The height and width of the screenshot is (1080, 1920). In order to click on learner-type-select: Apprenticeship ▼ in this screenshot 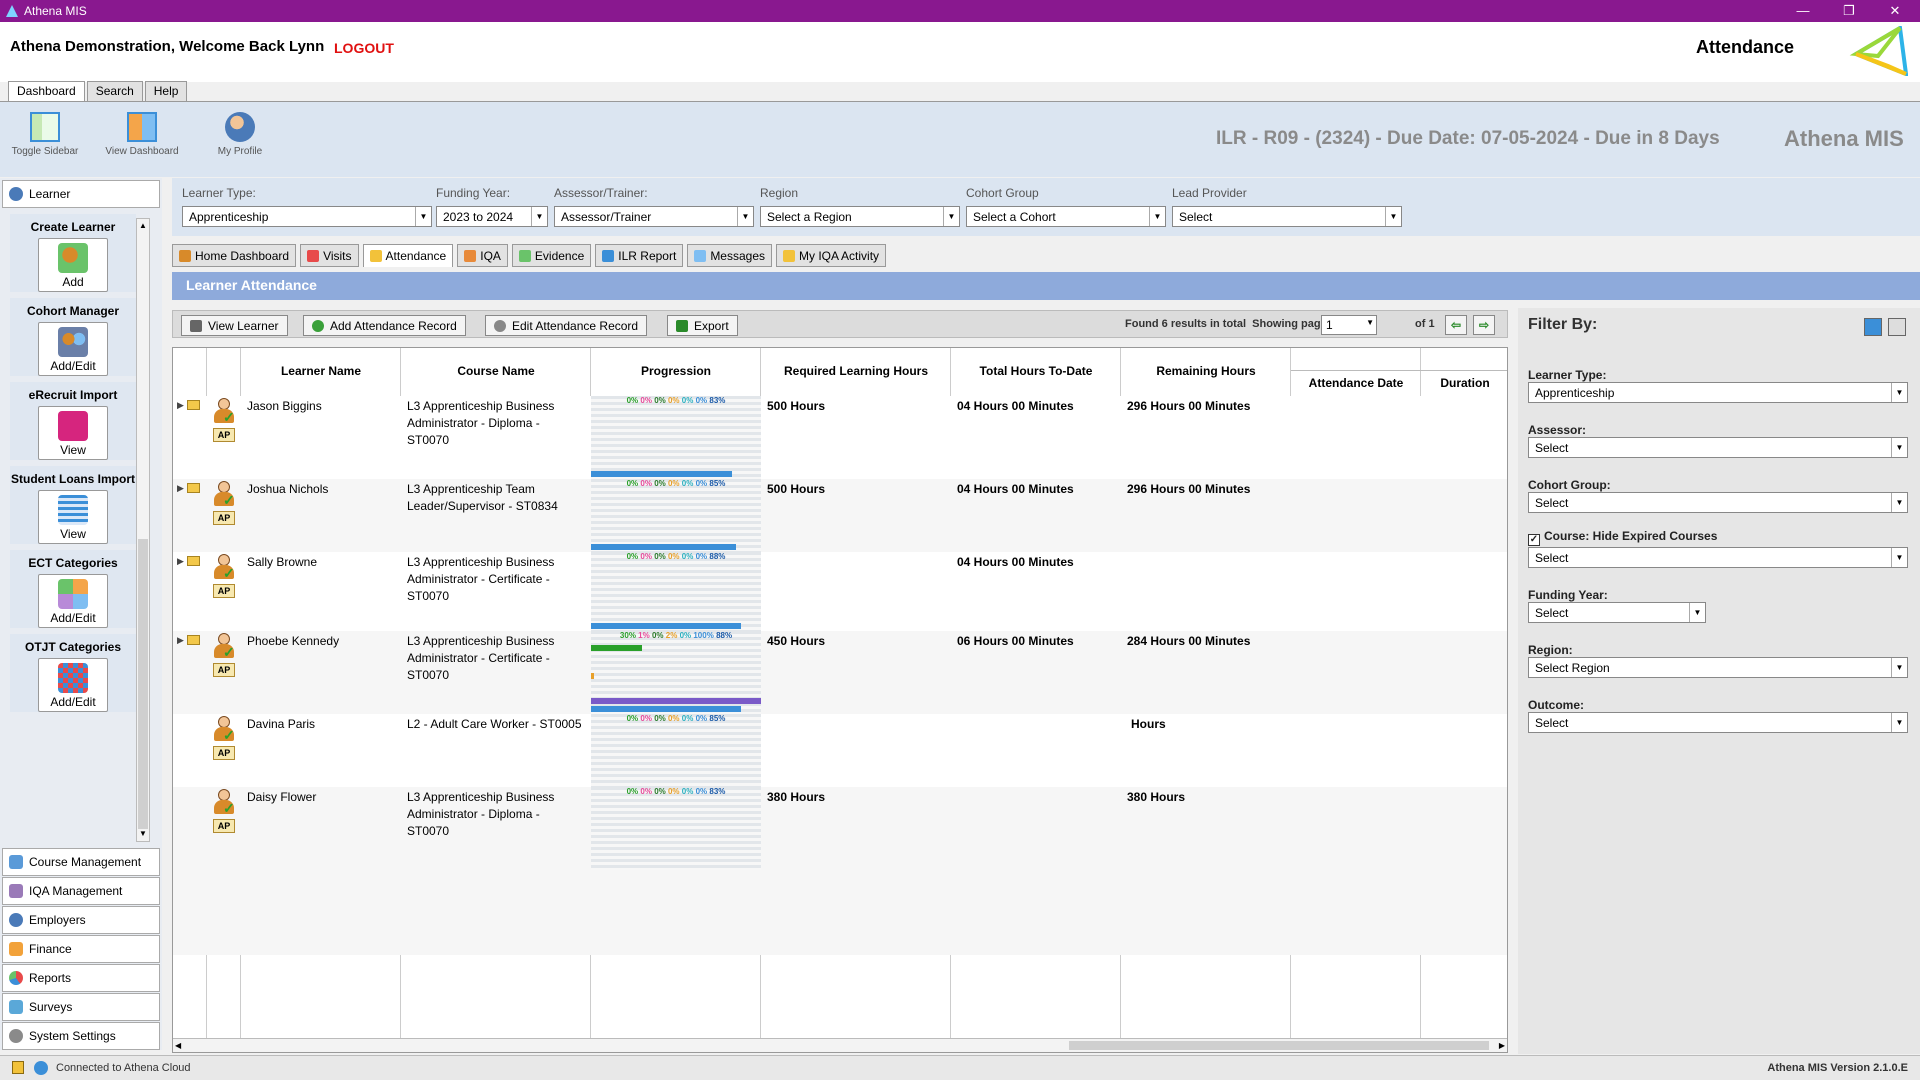, I will do `click(307, 216)`.